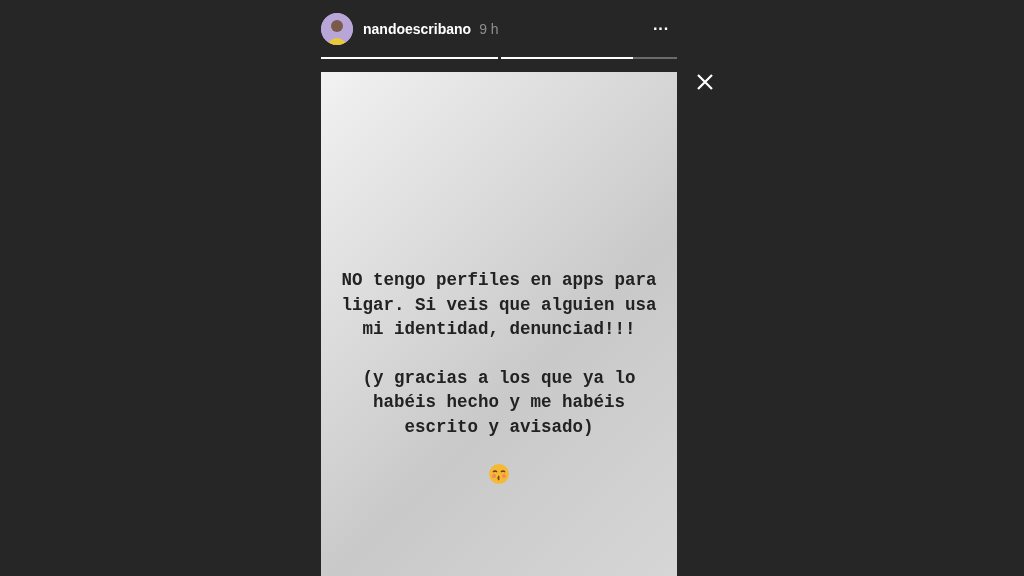 This screenshot has height=576, width=1024. Describe the element at coordinates (499, 402) in the screenshot. I see `story-text: (y gracias a los que ya lo habéis hecho y me habéis escrito y avisado)` at that location.